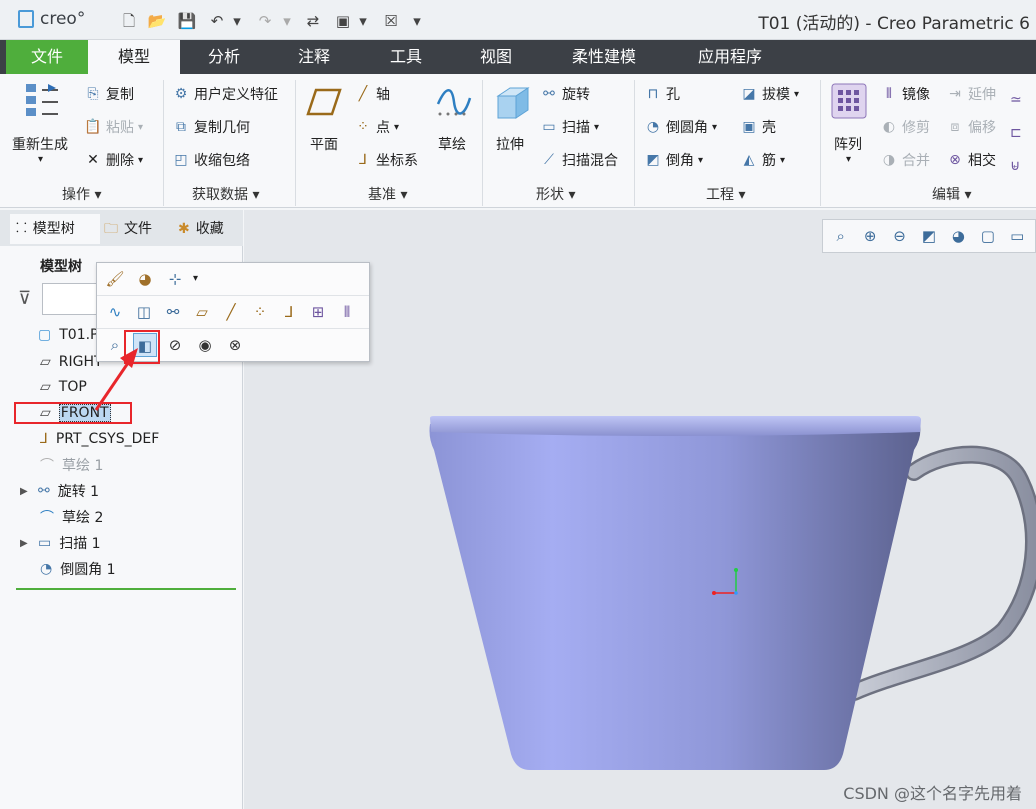 The image size is (1036, 809). Describe the element at coordinates (289, 312) in the screenshot. I see `csys-icon: ⅃` at that location.